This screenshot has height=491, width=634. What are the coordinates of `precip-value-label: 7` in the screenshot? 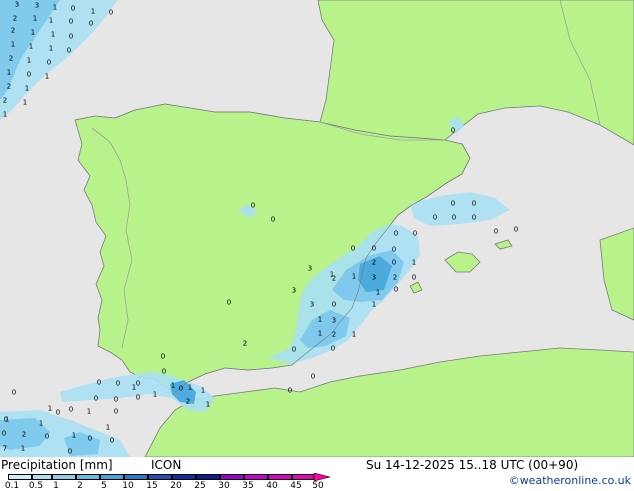 It's located at (5, 448).